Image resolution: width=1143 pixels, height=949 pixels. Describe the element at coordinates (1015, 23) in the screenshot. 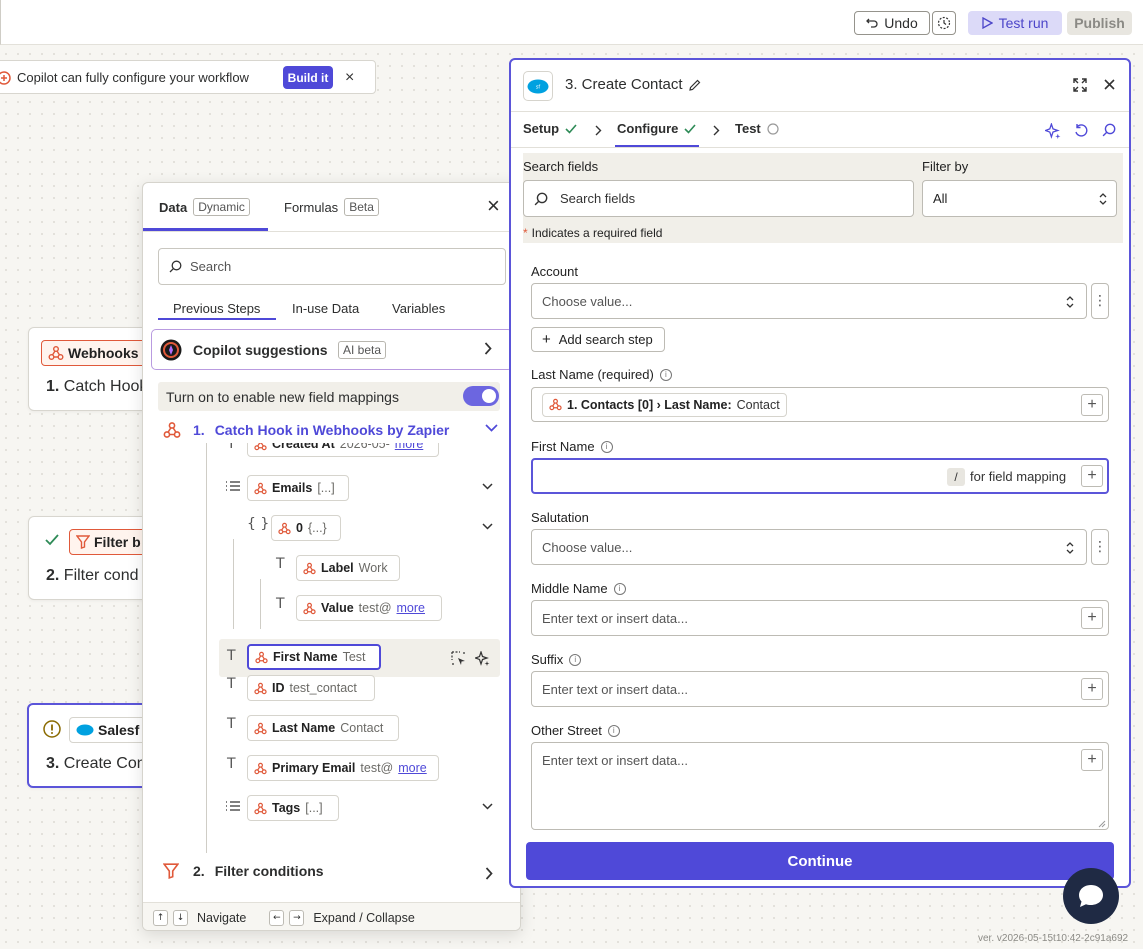

I see `test-run-button: Test run` at that location.